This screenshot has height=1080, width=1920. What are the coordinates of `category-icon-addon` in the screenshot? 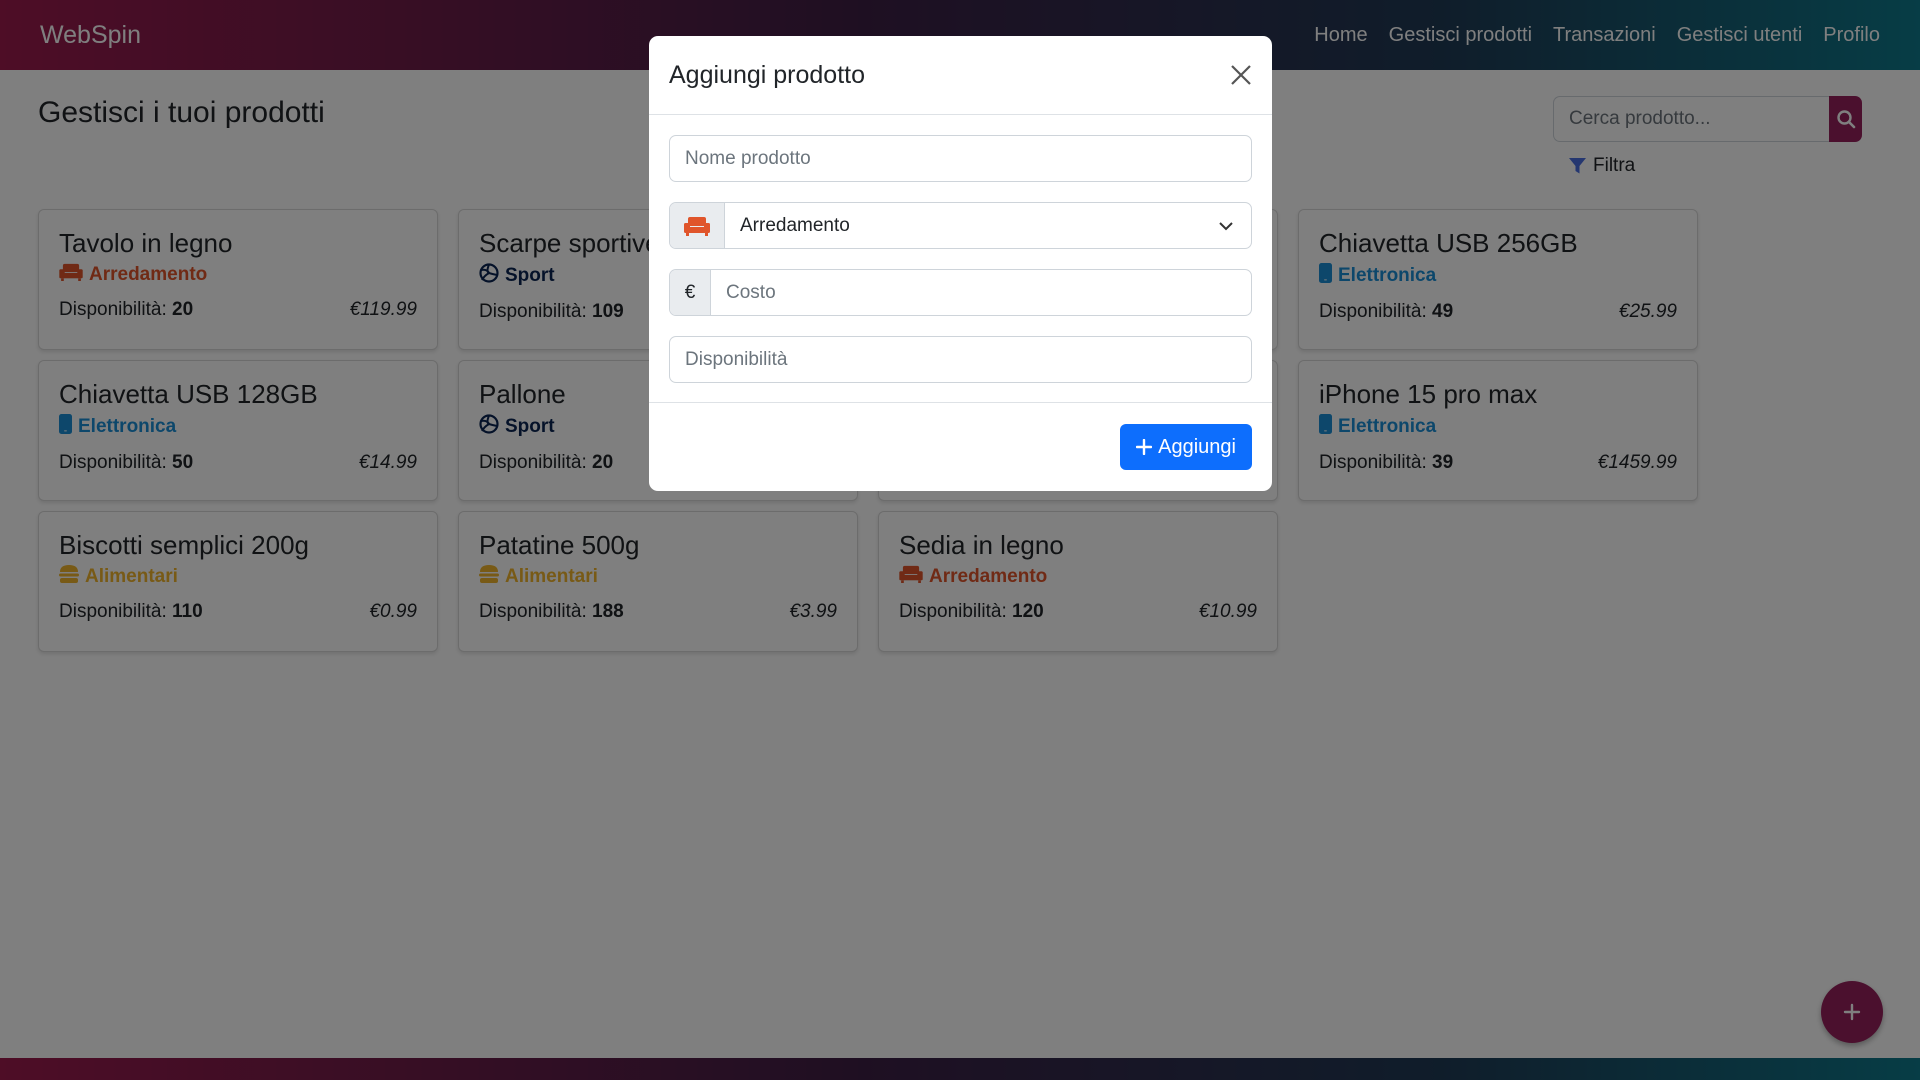 It's located at (697, 225).